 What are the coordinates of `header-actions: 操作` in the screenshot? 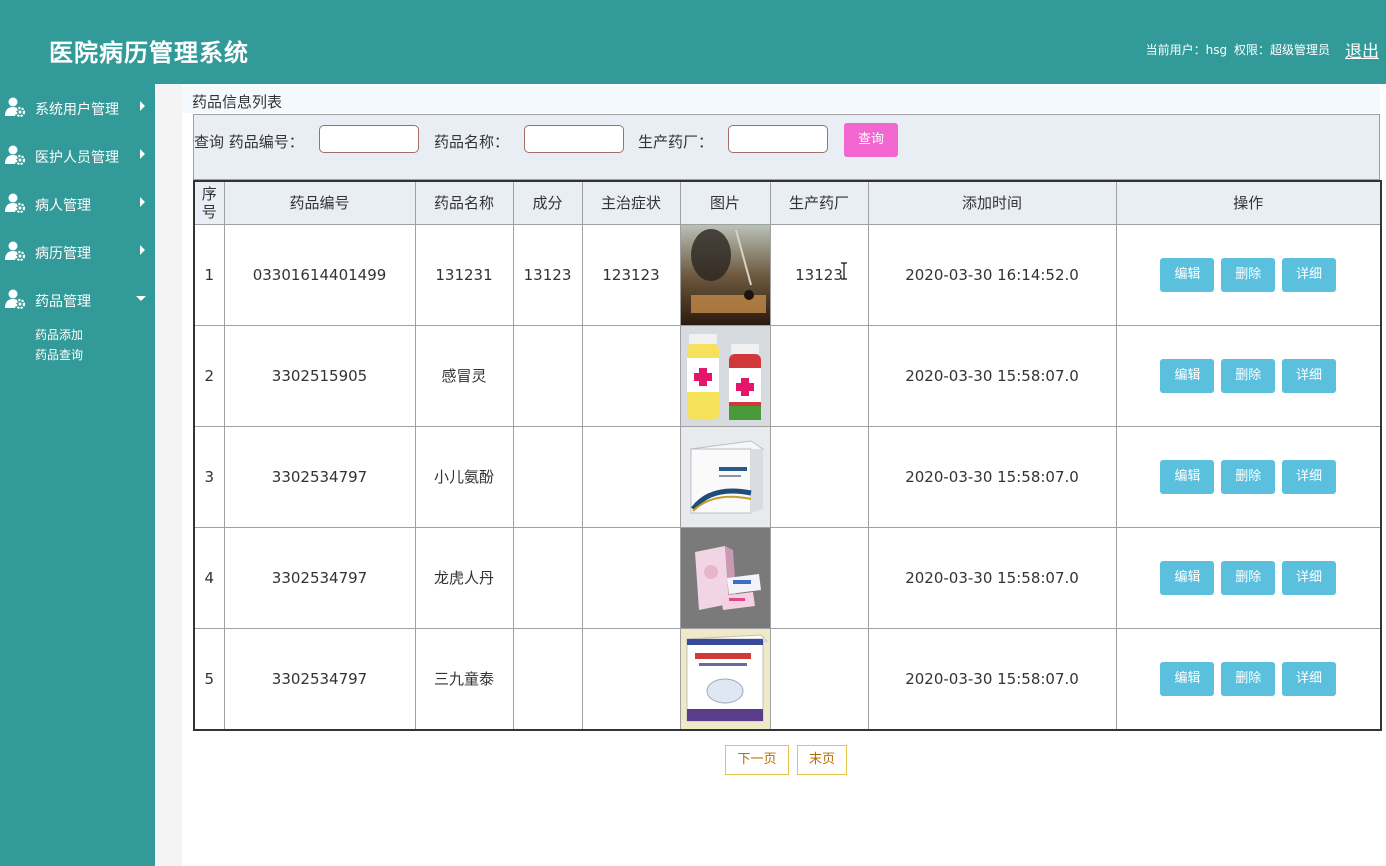 It's located at (1248, 202).